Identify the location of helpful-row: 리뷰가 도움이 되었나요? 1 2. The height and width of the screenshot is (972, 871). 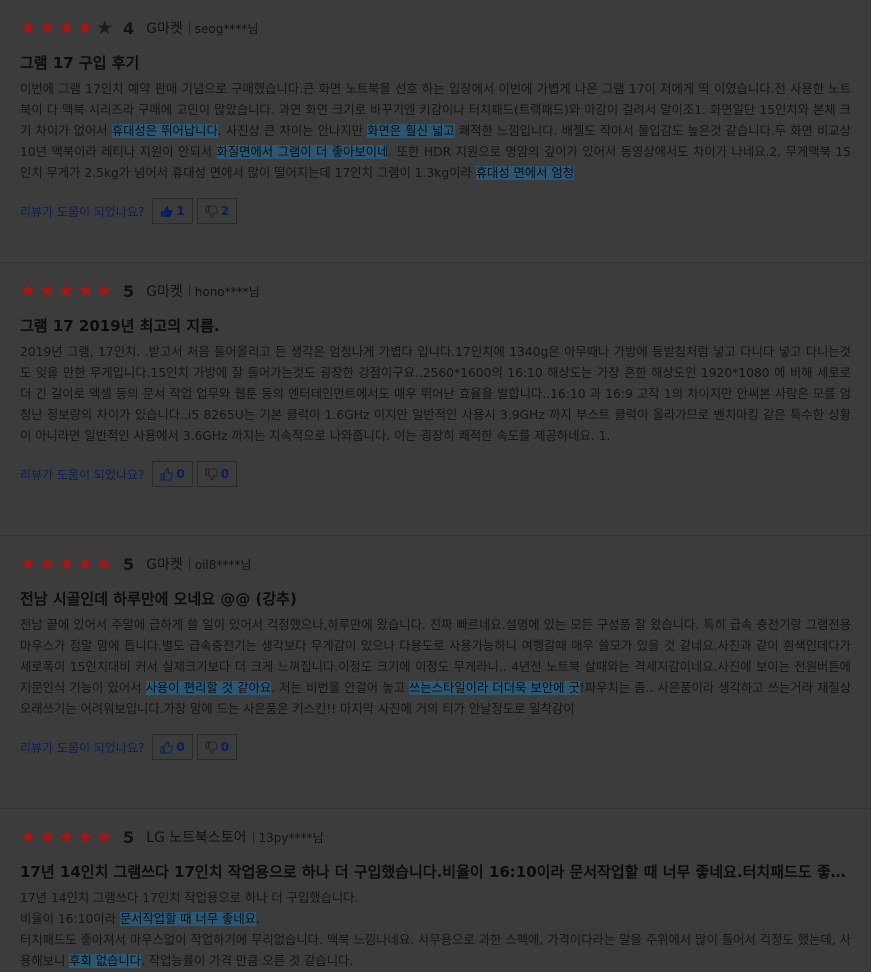
(435, 211).